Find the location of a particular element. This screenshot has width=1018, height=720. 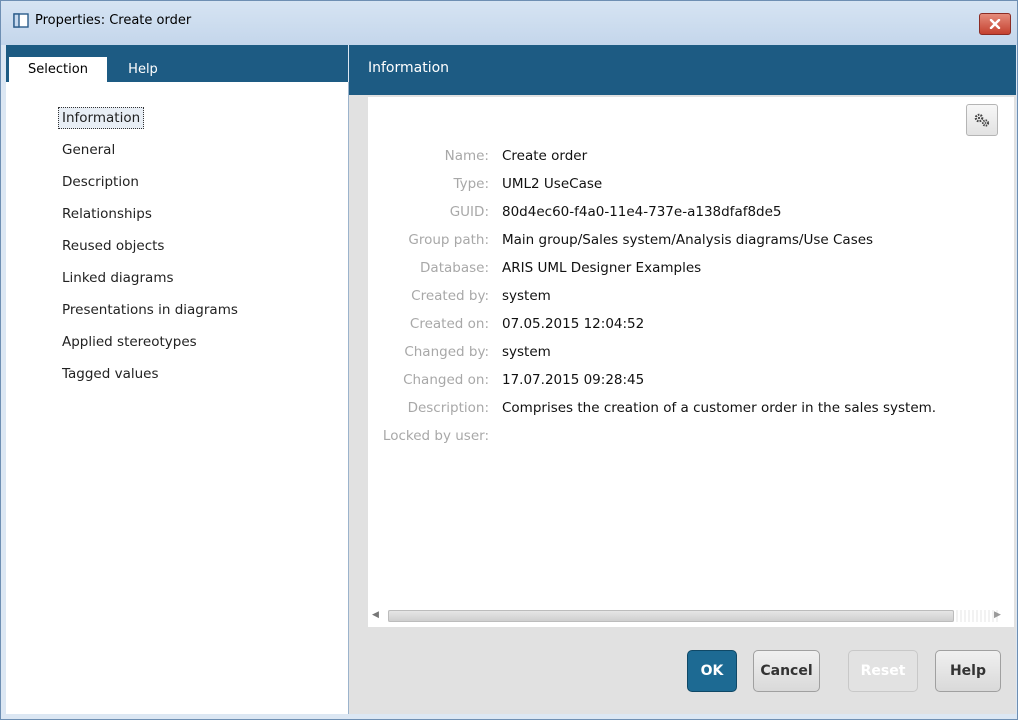

property-value: Create order is located at coordinates (545, 156).